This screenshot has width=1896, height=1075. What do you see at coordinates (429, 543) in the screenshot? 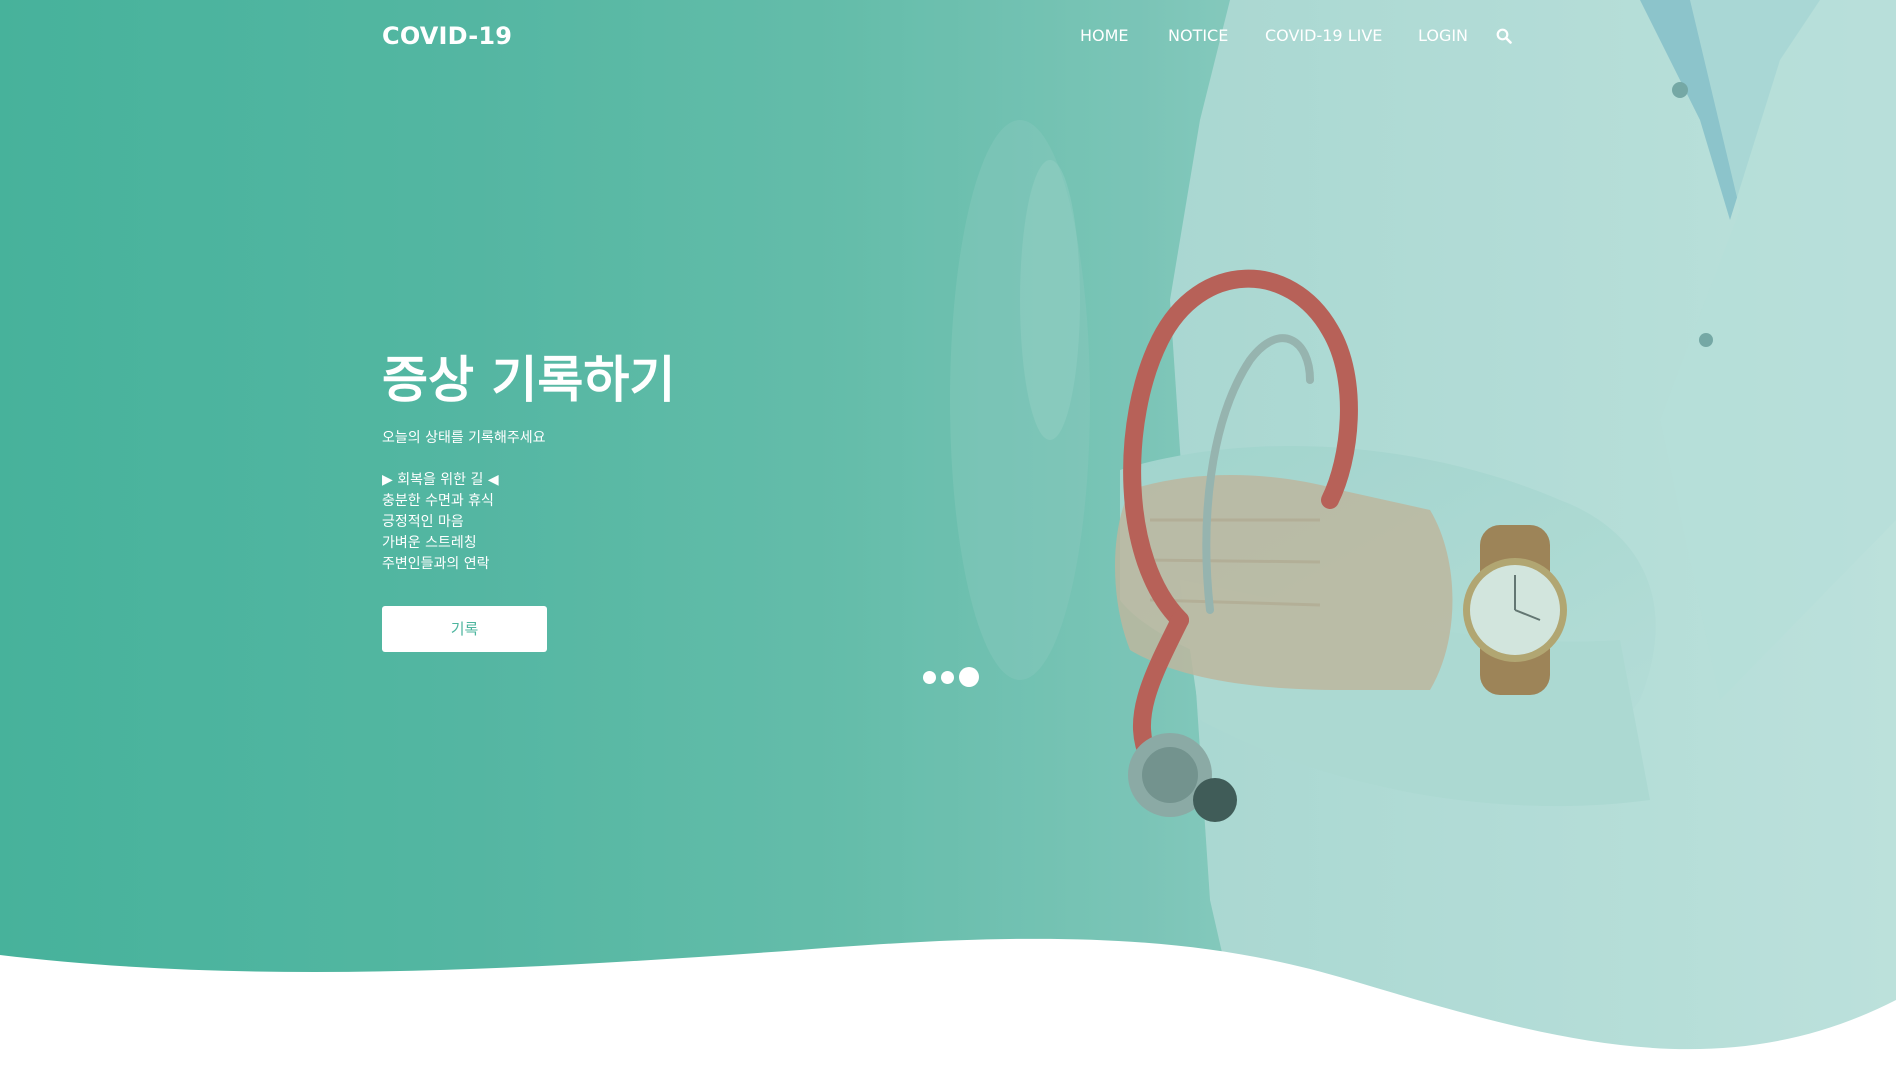
I see `tip-item: 가벼운 스트레칭` at bounding box center [429, 543].